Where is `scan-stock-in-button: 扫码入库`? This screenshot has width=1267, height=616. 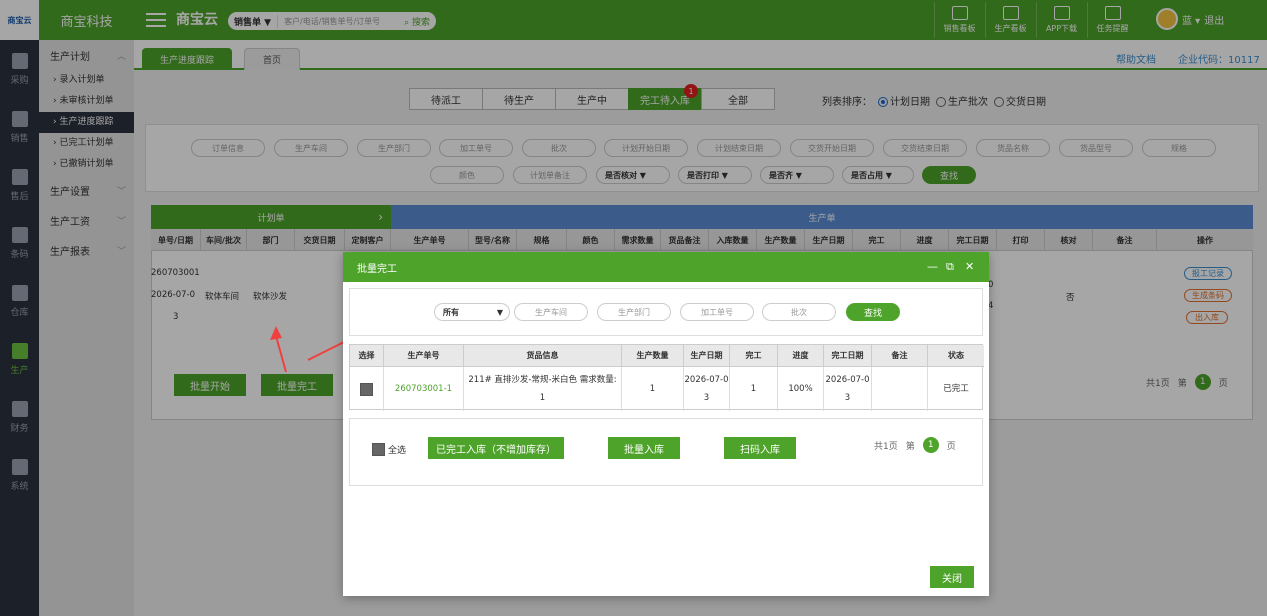 scan-stock-in-button: 扫码入库 is located at coordinates (760, 448).